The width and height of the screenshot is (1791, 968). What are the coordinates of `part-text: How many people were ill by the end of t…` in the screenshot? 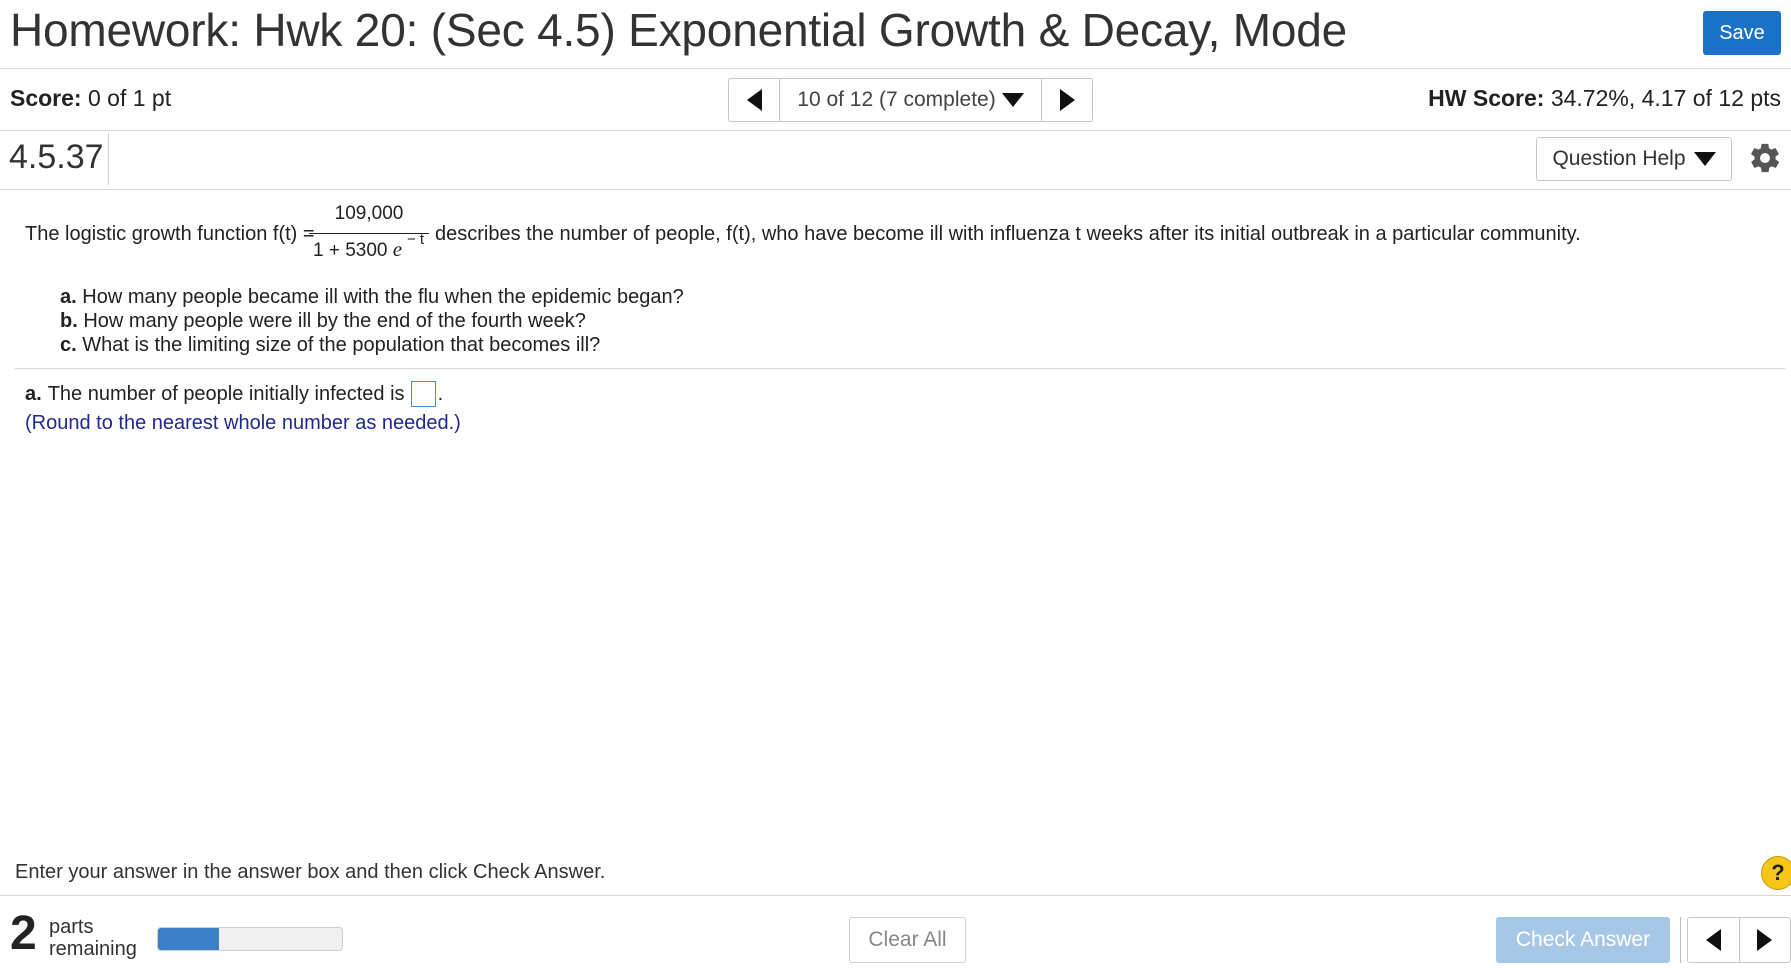 It's located at (334, 321).